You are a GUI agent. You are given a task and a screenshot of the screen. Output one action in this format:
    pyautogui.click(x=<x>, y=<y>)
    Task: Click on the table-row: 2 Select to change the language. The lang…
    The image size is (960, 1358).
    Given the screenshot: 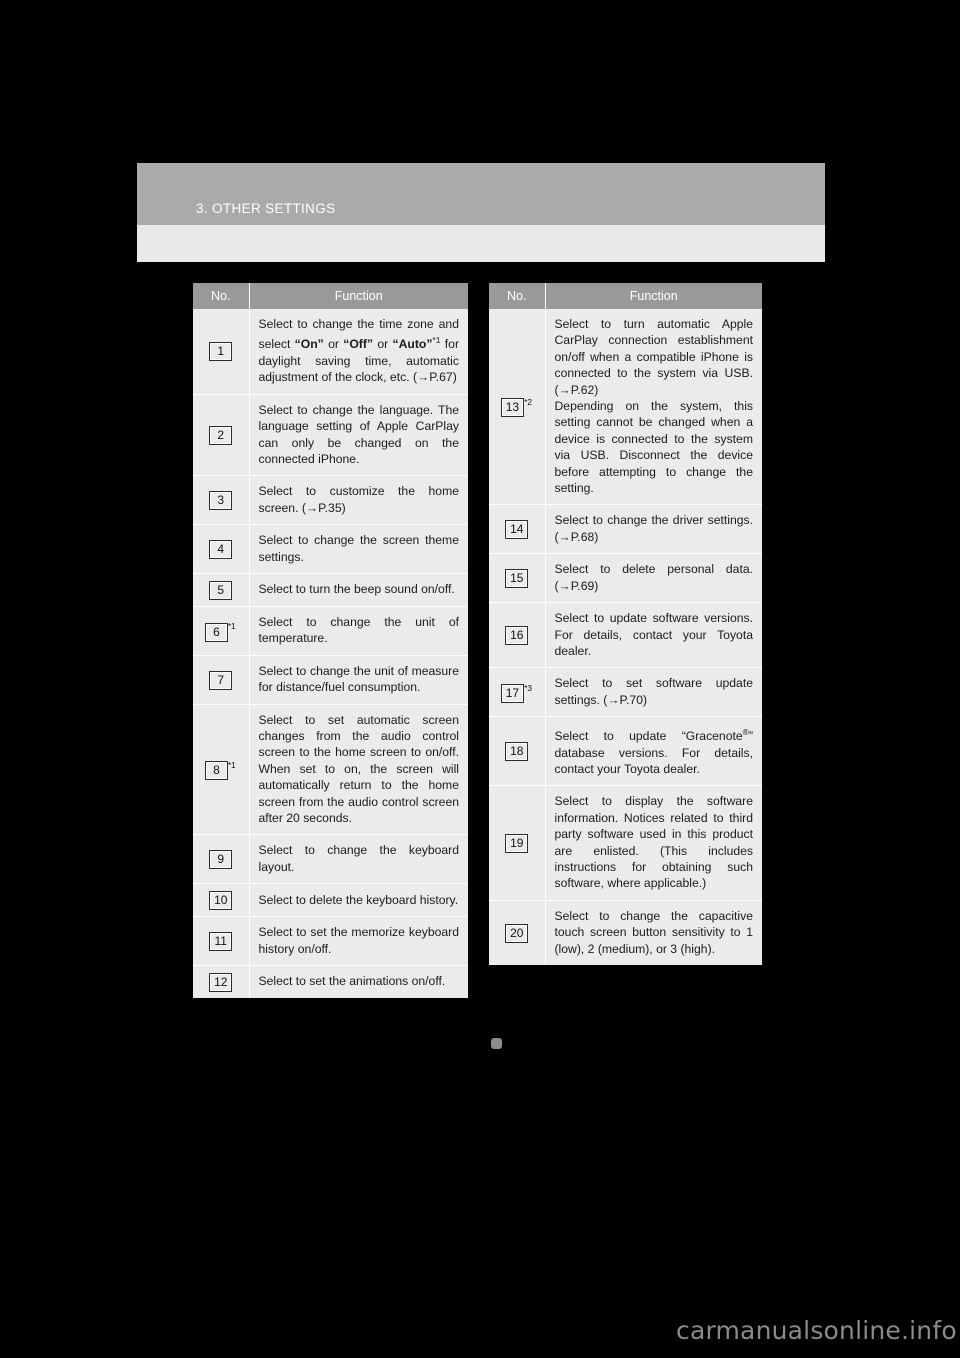 What is the action you would take?
    pyautogui.click(x=330, y=434)
    